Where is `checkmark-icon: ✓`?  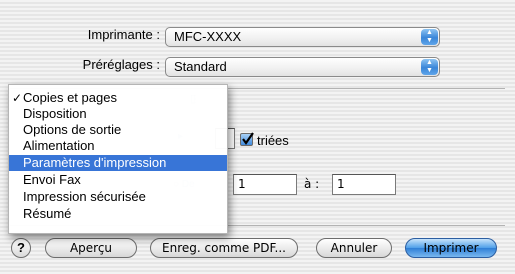 checkmark-icon: ✓ is located at coordinates (17, 98).